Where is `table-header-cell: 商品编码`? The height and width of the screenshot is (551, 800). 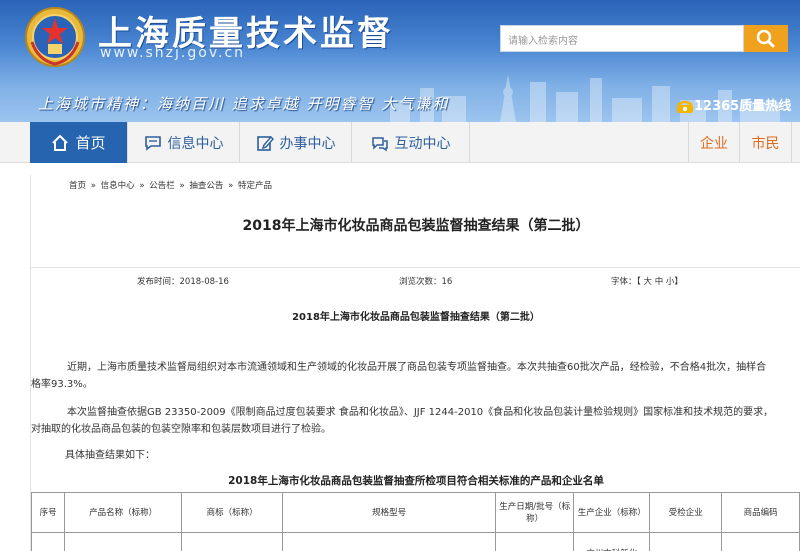 table-header-cell: 商品编码 is located at coordinates (760, 512).